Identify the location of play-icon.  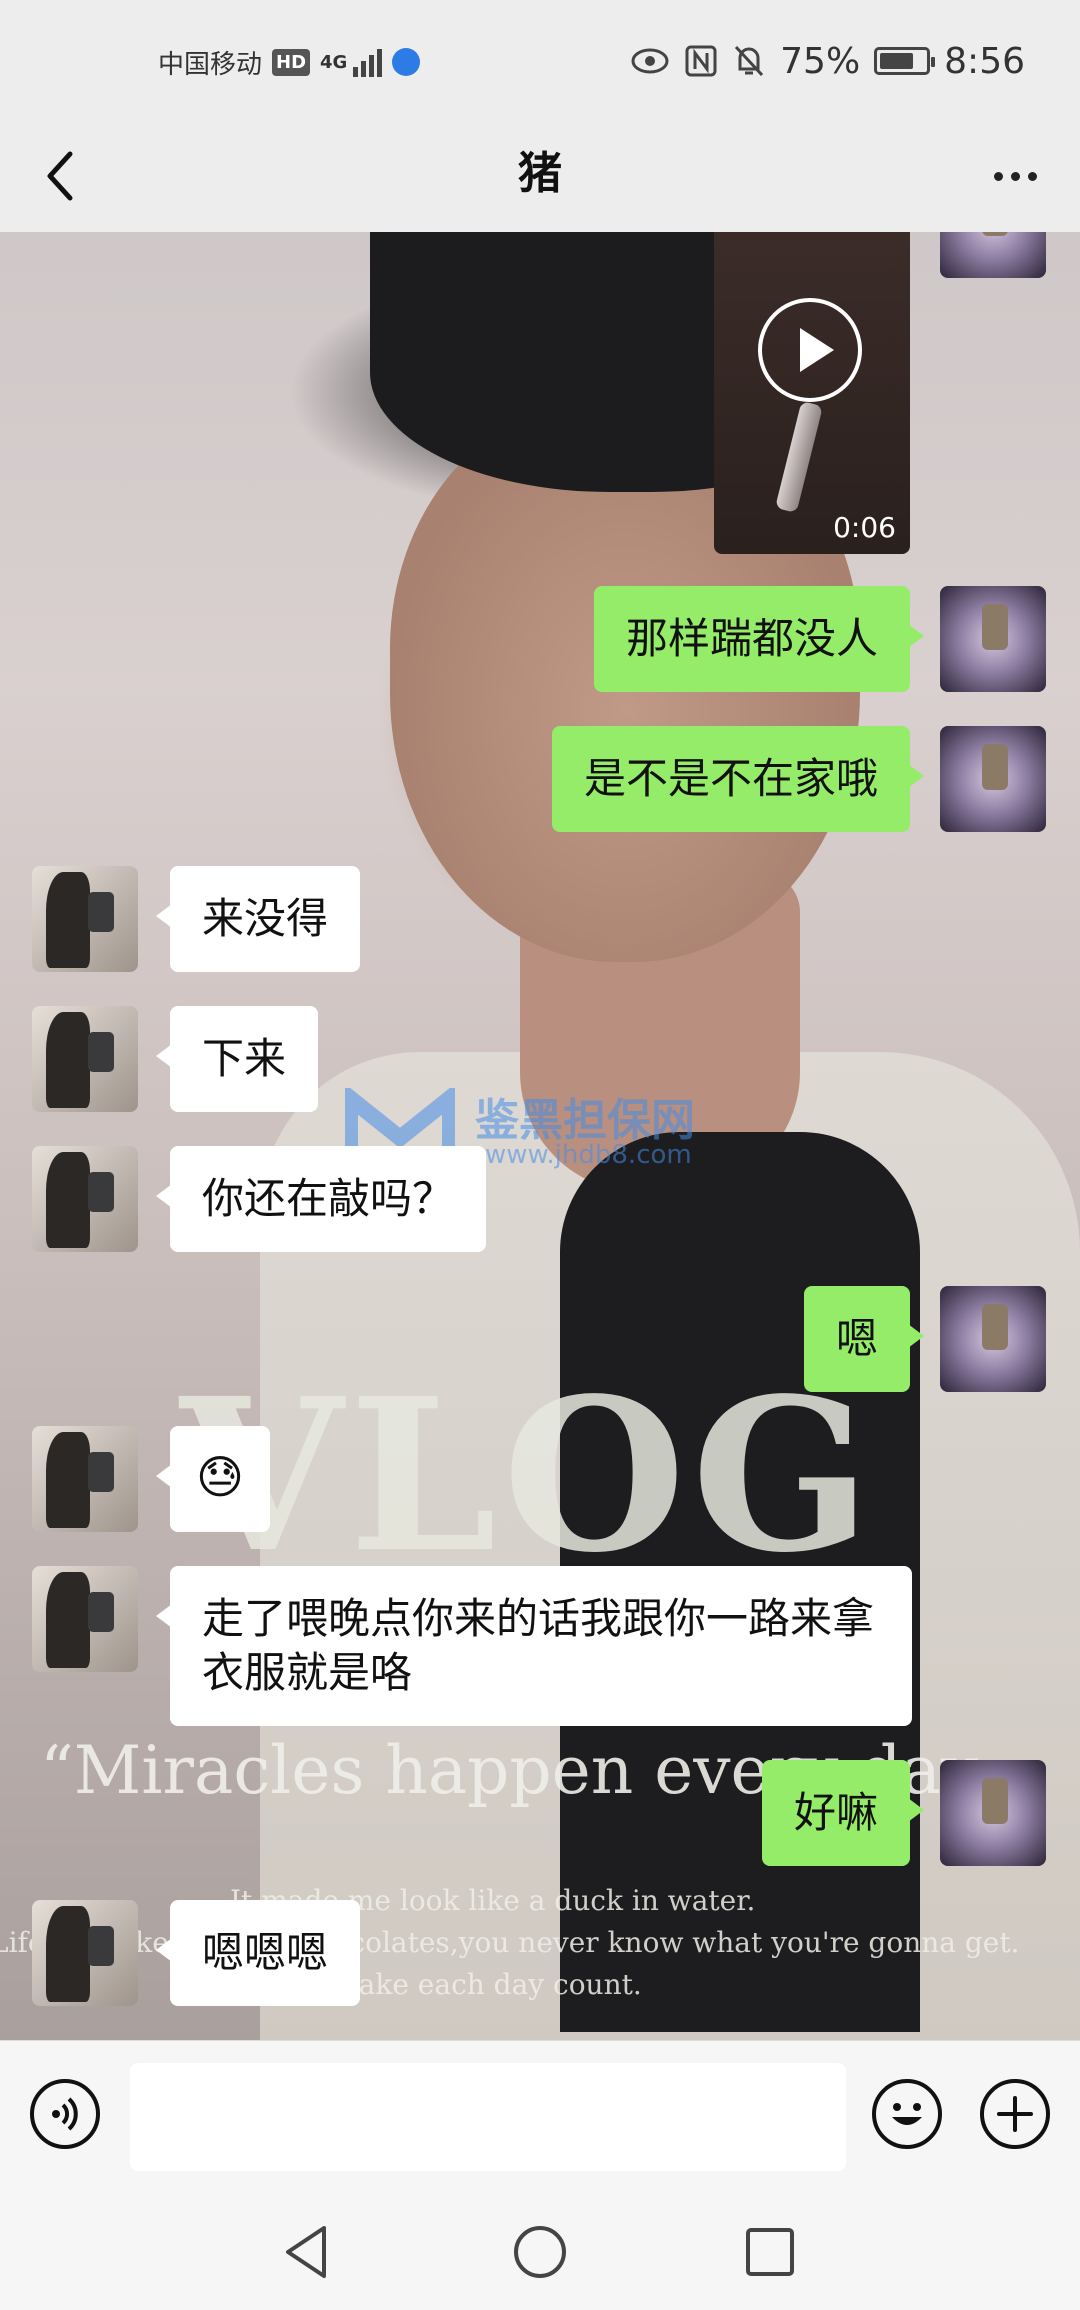
(810, 350).